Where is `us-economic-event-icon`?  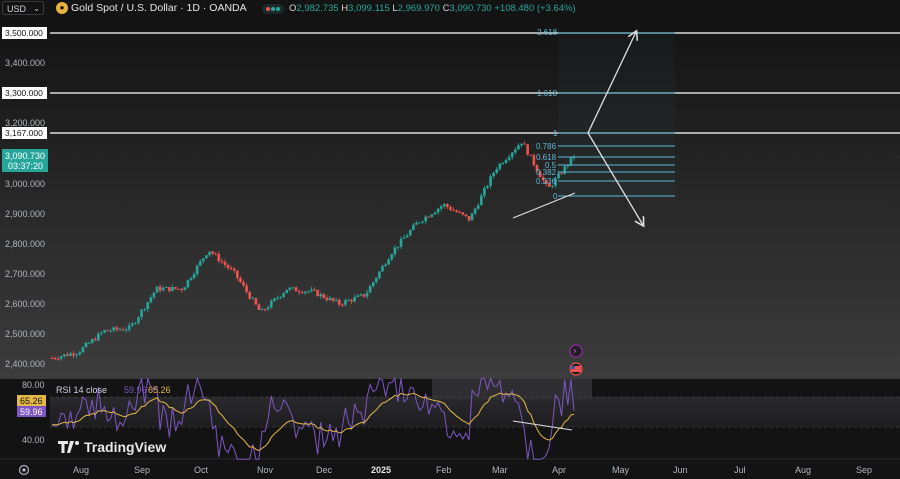
us-economic-event-icon is located at coordinates (576, 369).